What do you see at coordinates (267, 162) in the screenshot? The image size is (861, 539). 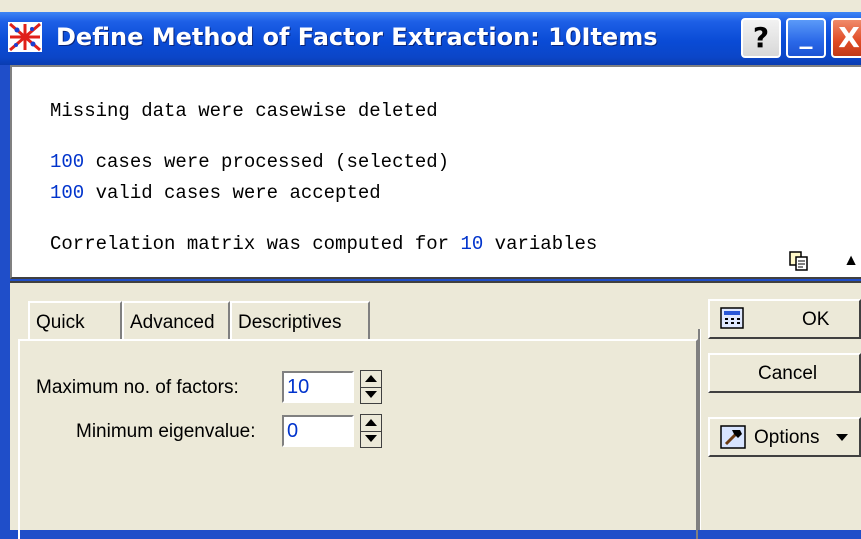 I see `cases-processed-text: cases were processed (selected)` at bounding box center [267, 162].